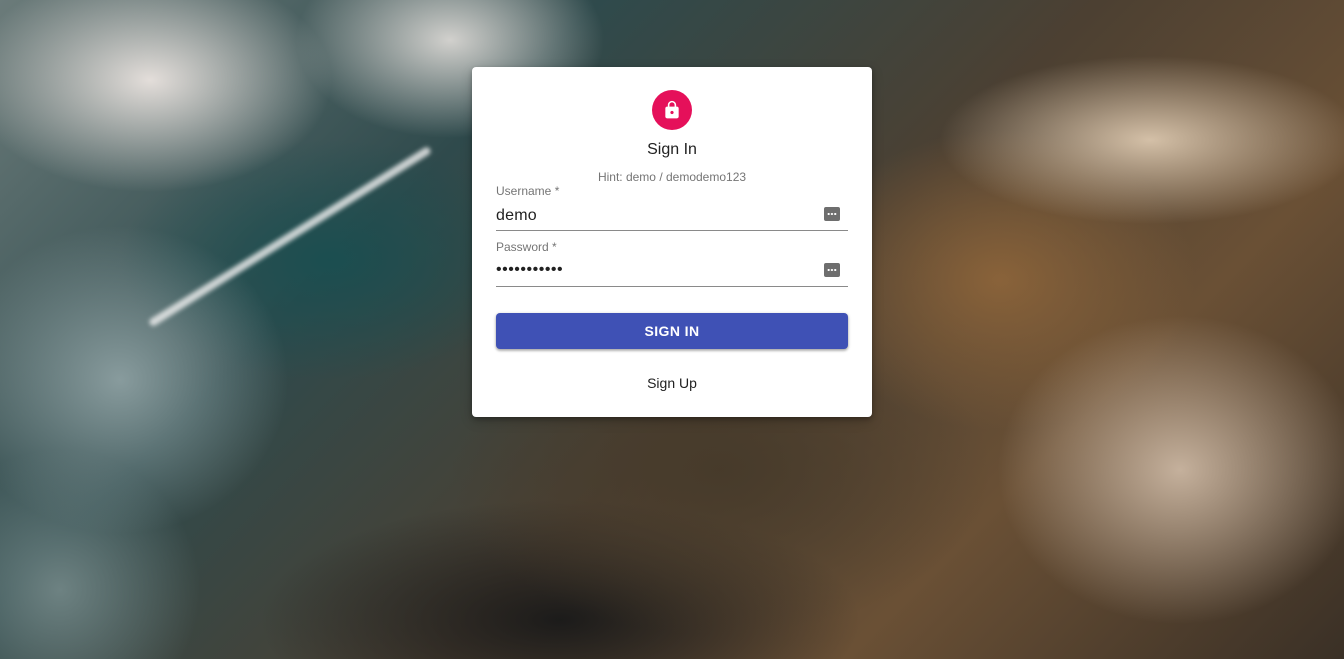  Describe the element at coordinates (289, 236) in the screenshot. I see `surf-line` at that location.